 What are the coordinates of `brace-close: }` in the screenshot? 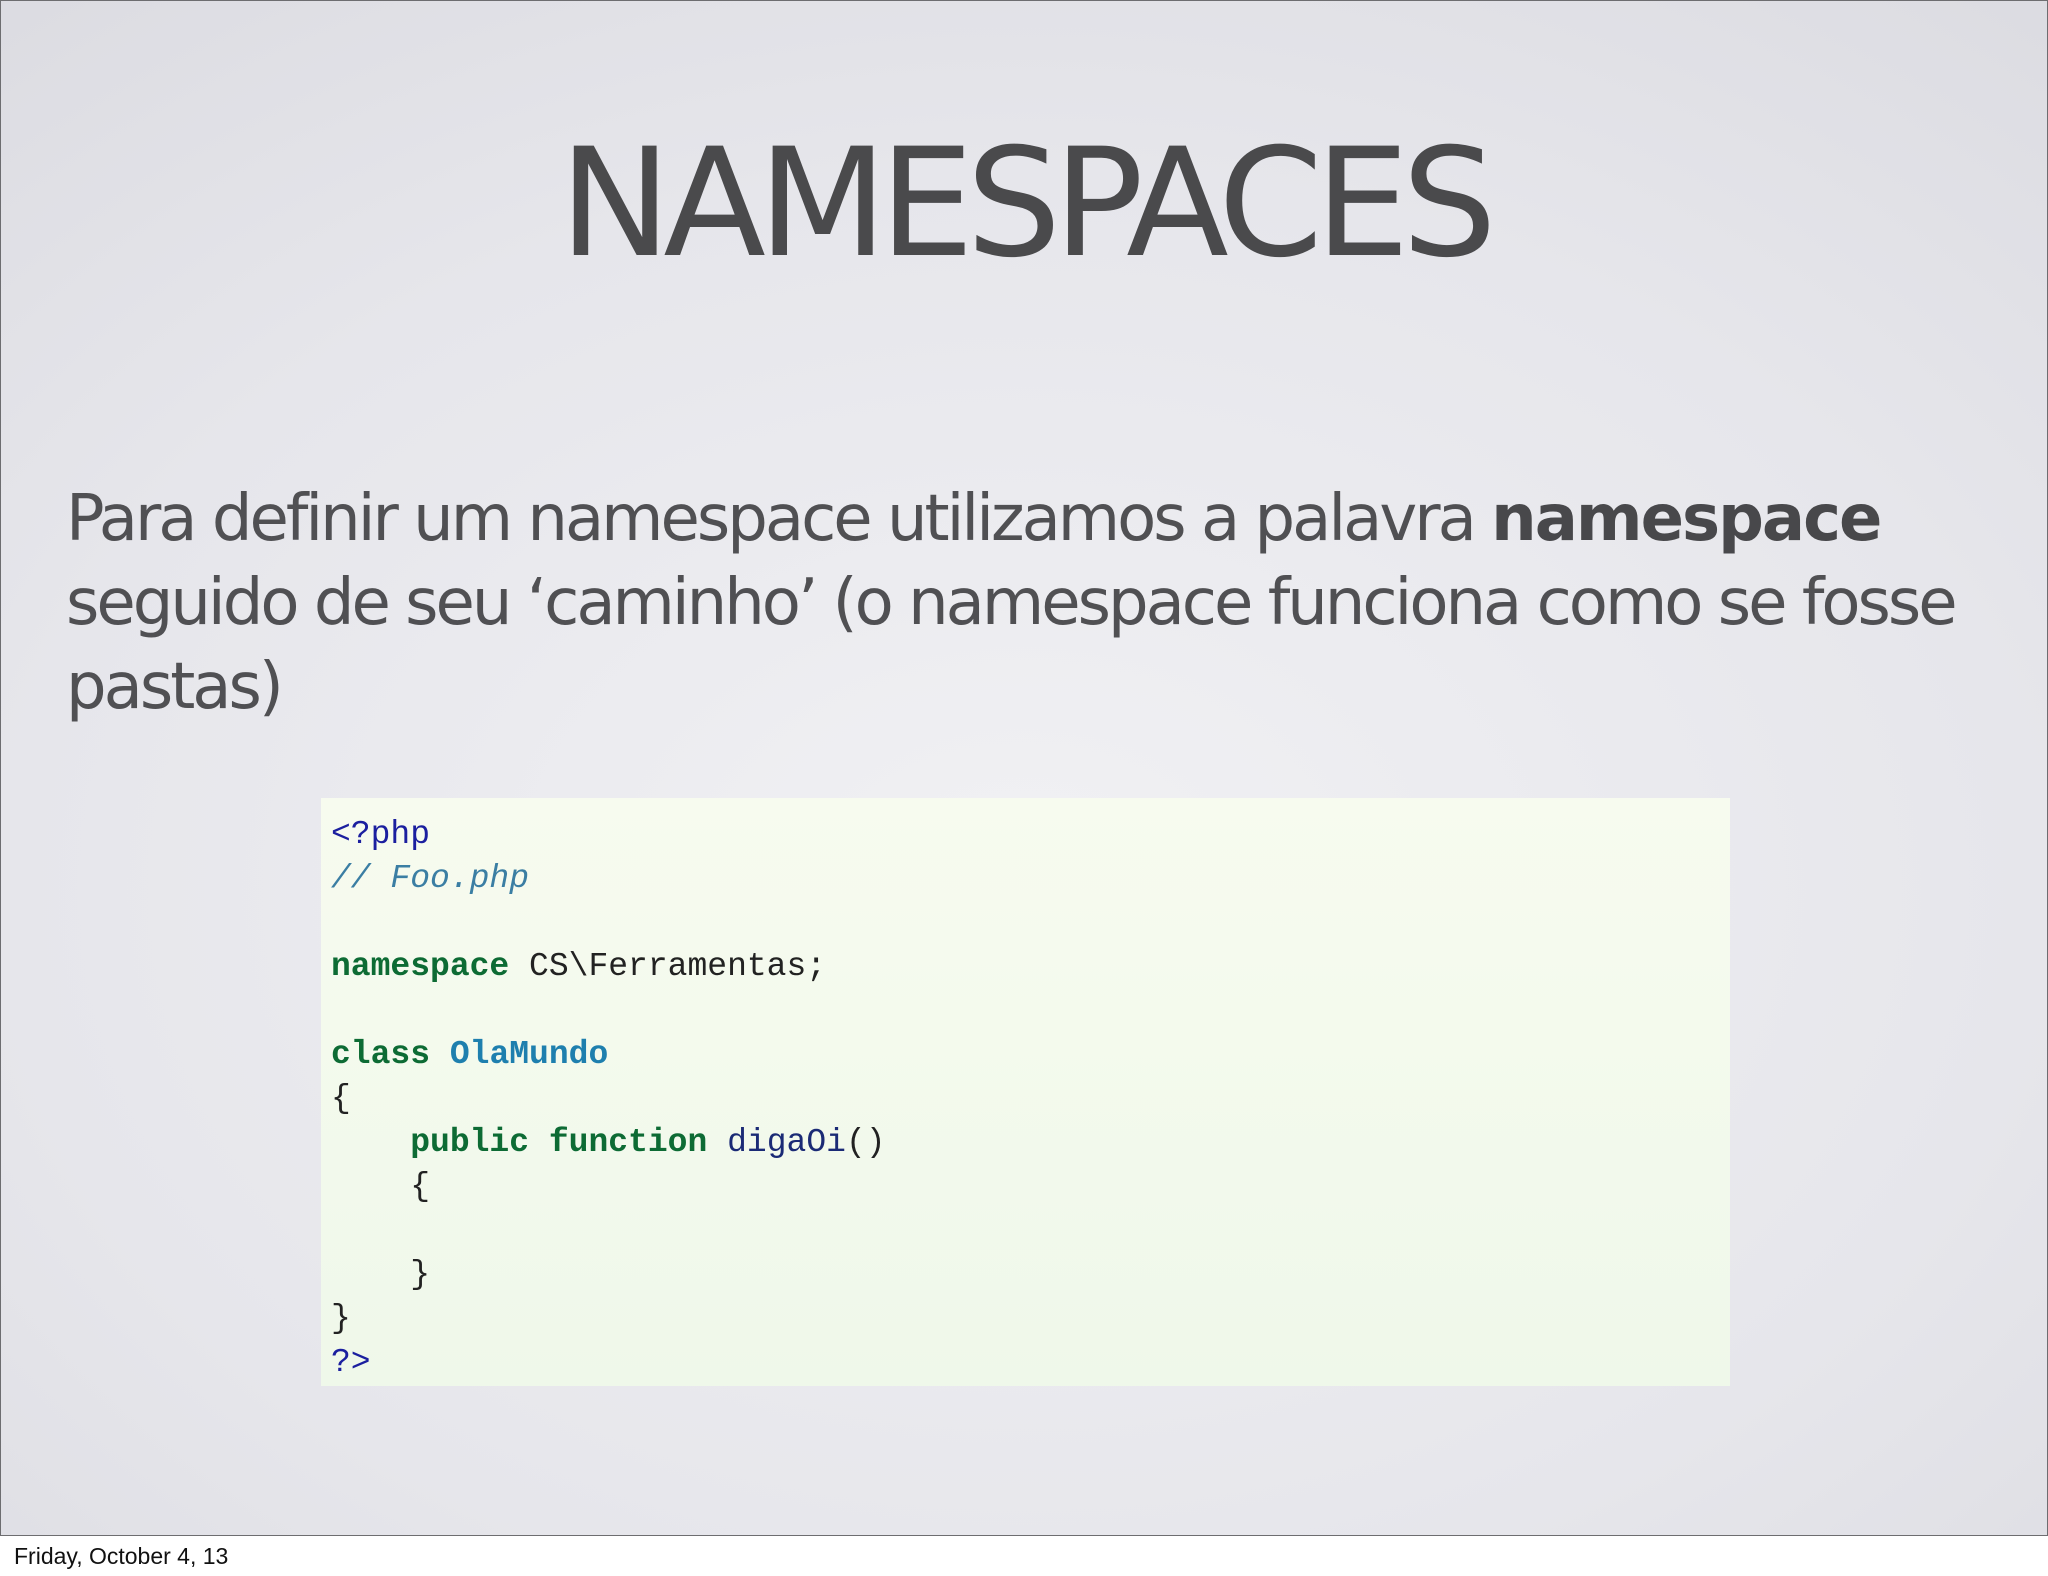 It's located at (341, 1318).